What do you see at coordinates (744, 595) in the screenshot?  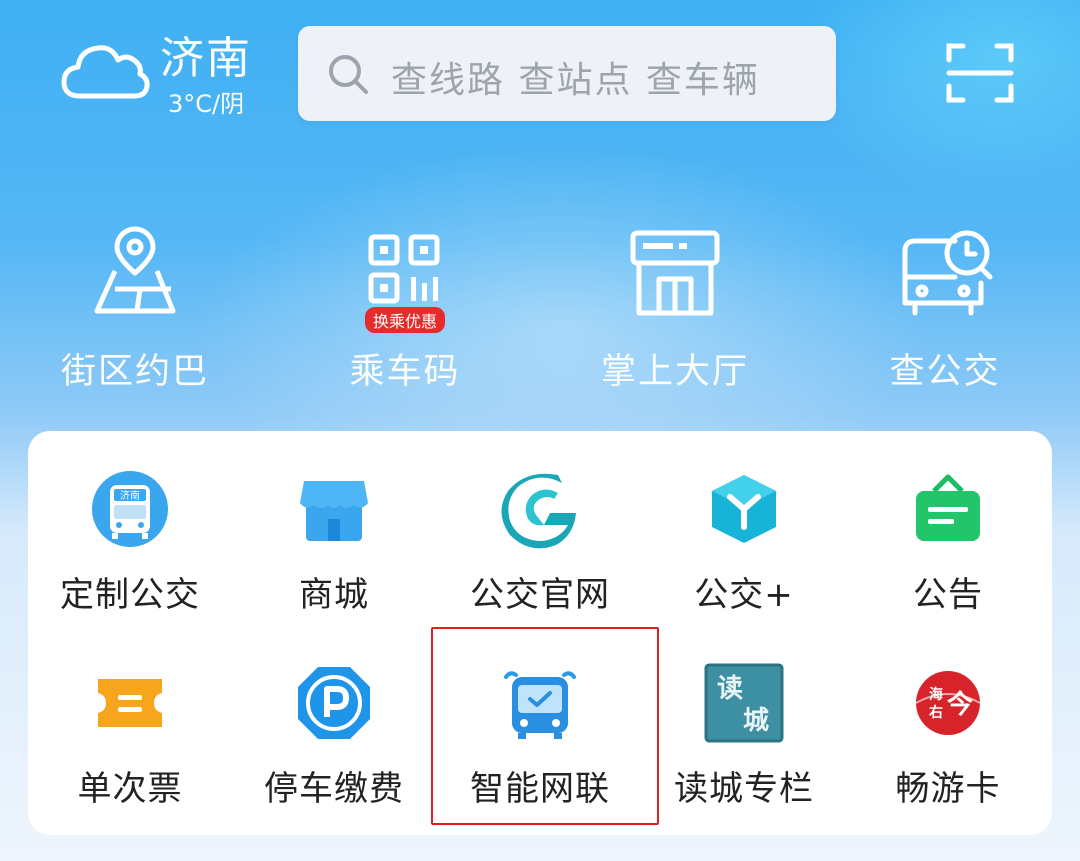 I see `grid-label: 公交+` at bounding box center [744, 595].